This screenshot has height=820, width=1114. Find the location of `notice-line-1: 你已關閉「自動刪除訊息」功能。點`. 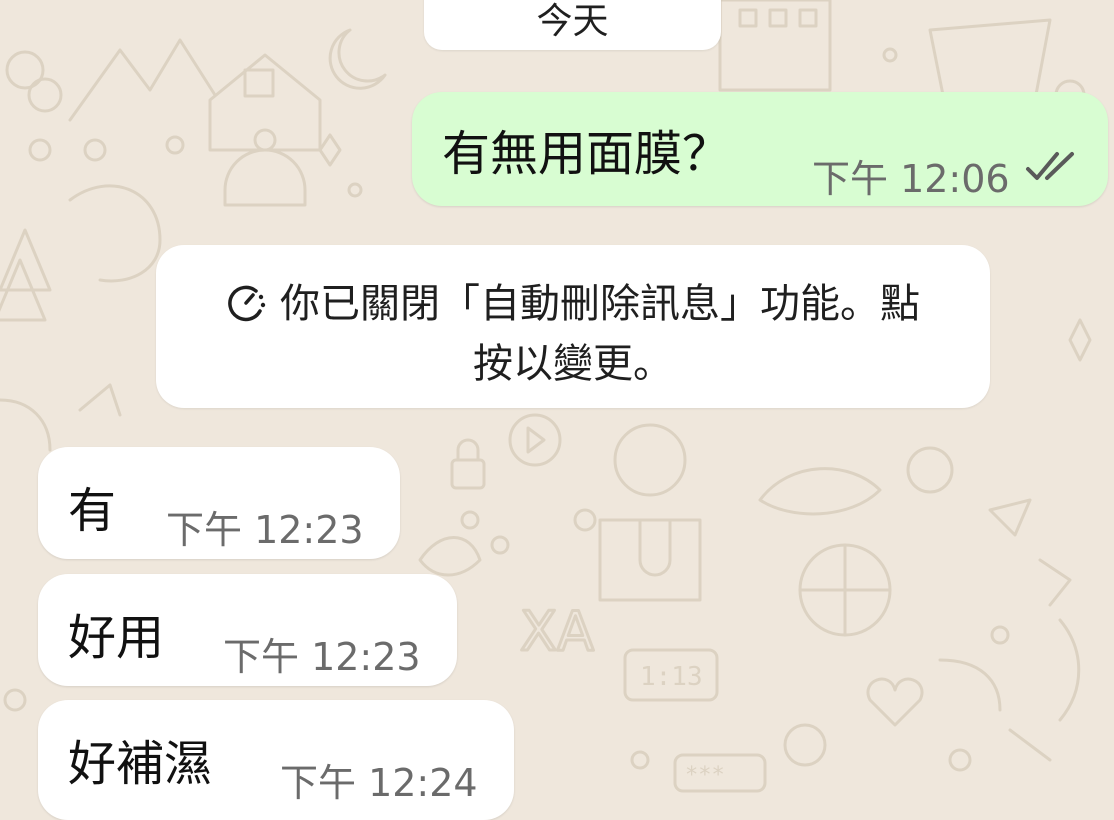

notice-line-1: 你已關閉「自動刪除訊息」功能。點 is located at coordinates (573, 302).